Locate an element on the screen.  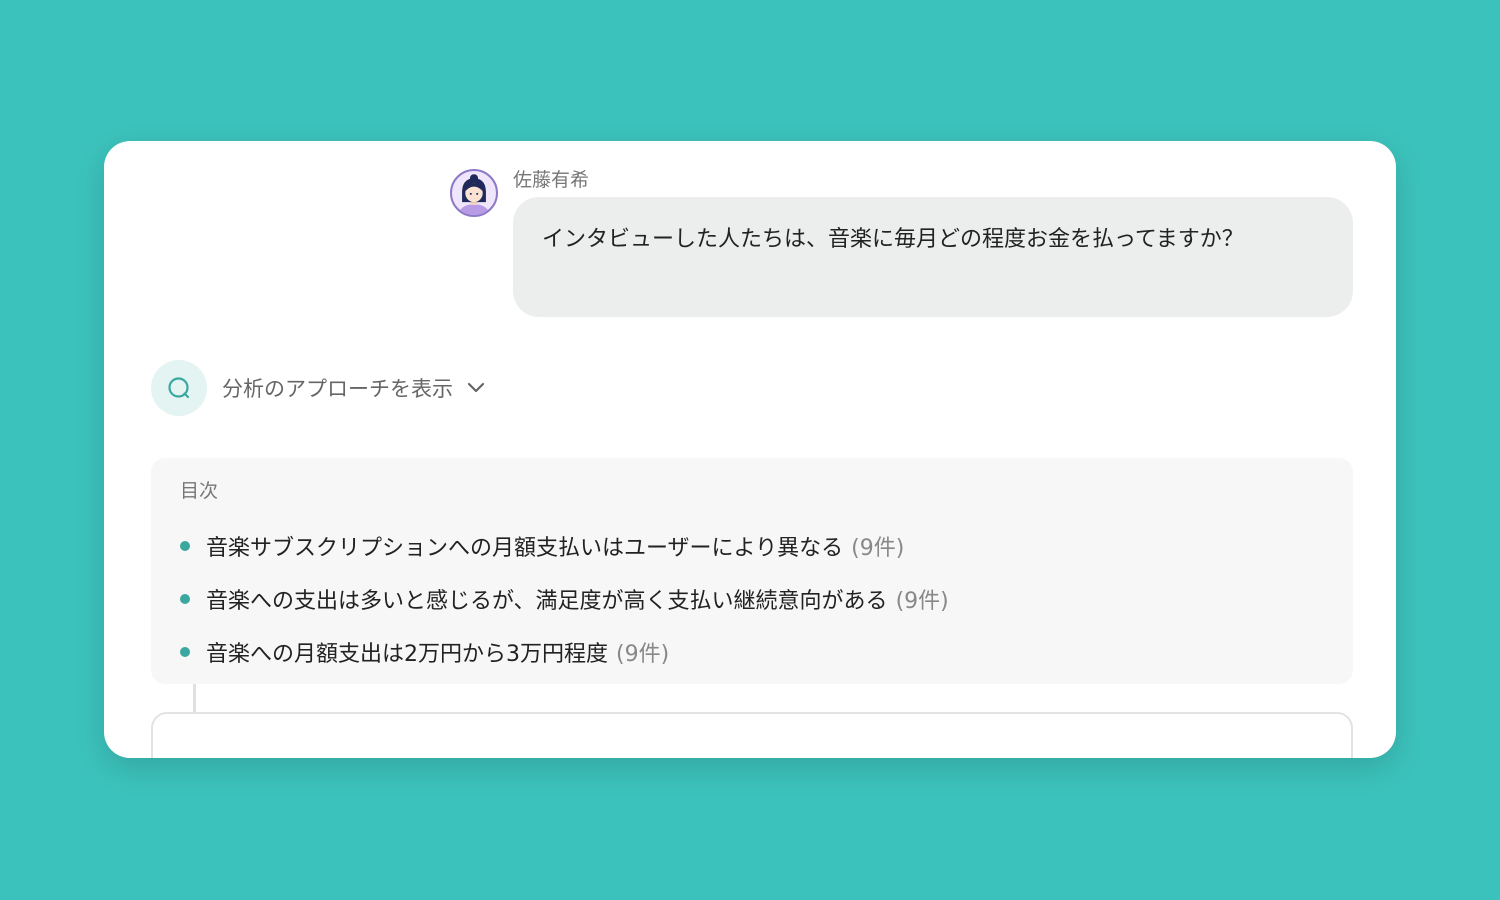
toc-item: 音楽サブスクリプションへの月額支払いはユーザーにより異なる (9件) is located at coordinates (564, 545).